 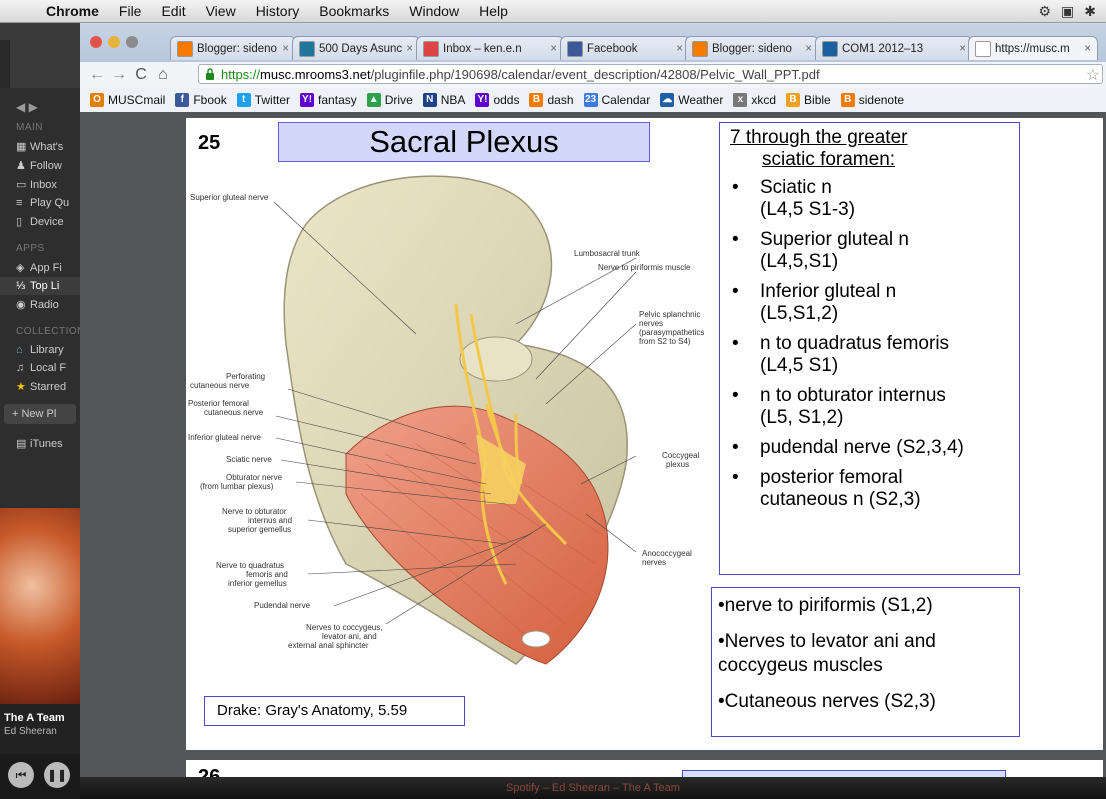 I want to click on blogger-icon: B, so click(x=847, y=100).